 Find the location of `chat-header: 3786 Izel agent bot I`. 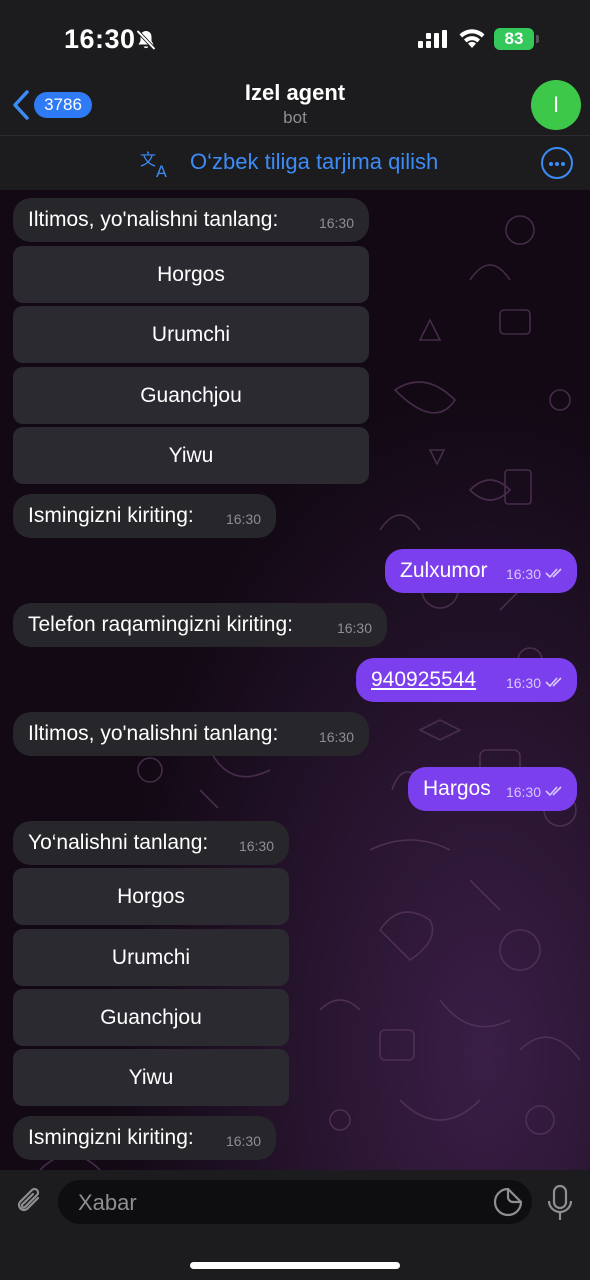

chat-header: 3786 Izel agent bot I is located at coordinates (295, 108).